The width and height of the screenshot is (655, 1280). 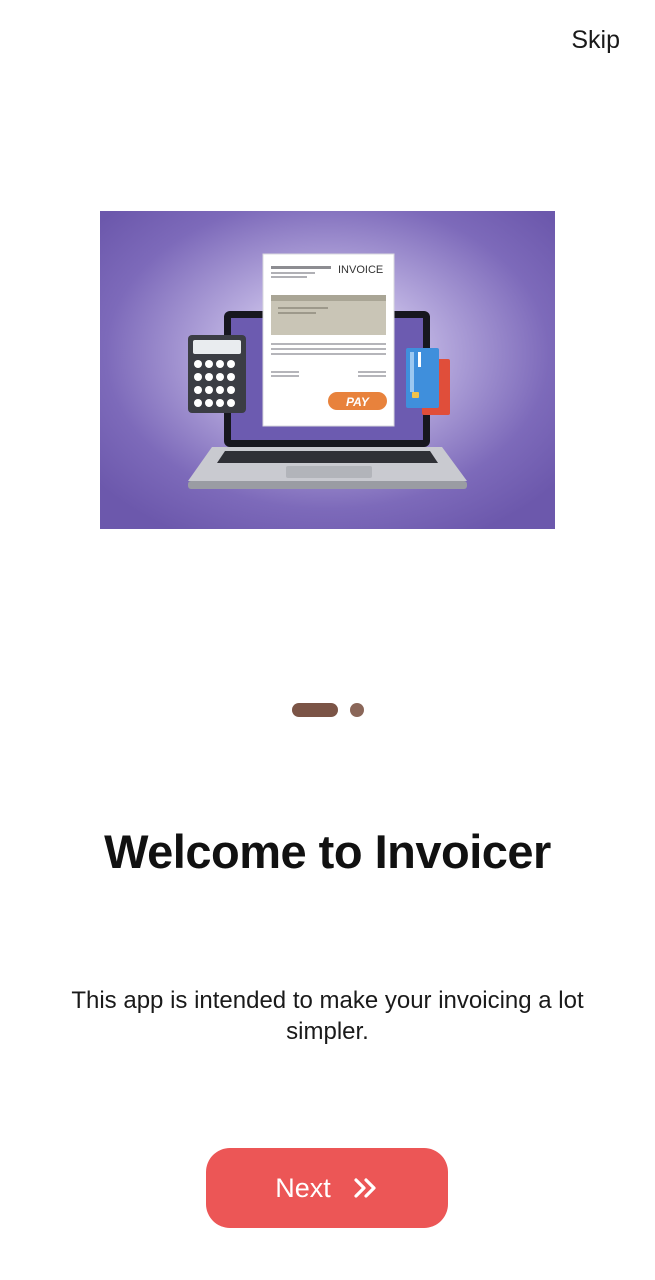 What do you see at coordinates (360, 270) in the screenshot?
I see `invoice-label: INVOICE` at bounding box center [360, 270].